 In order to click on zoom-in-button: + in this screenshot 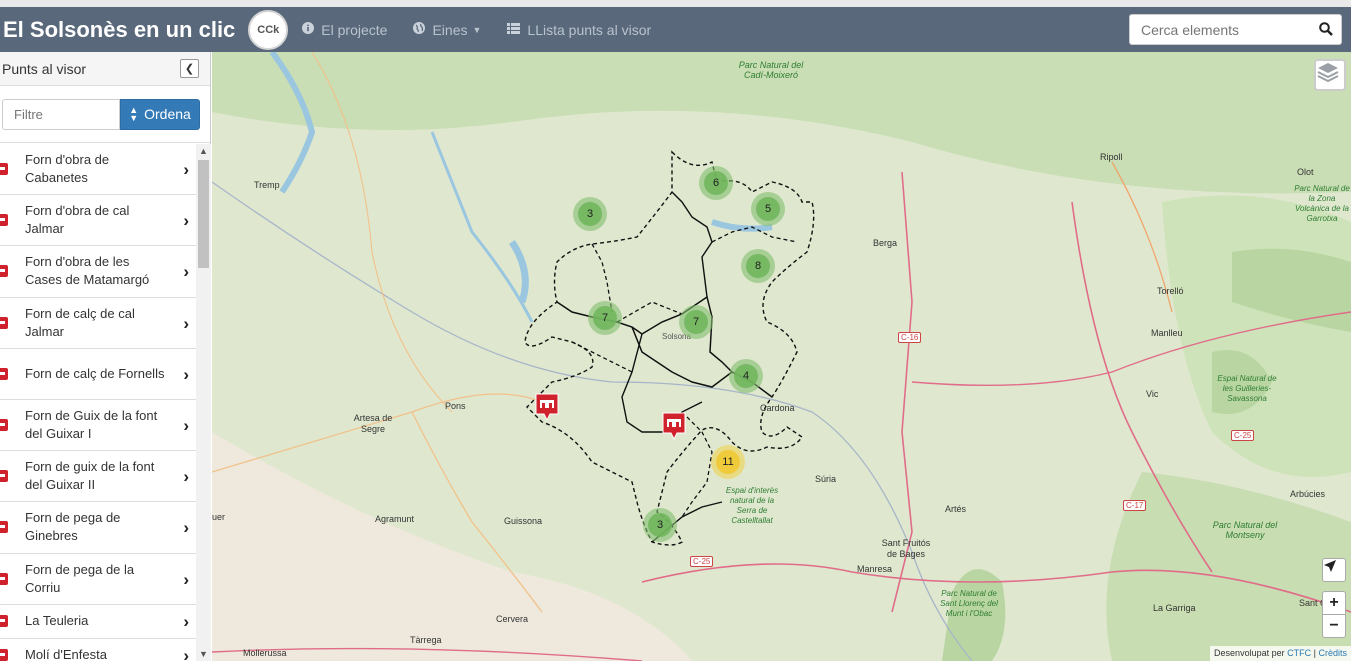, I will do `click(1334, 603)`.